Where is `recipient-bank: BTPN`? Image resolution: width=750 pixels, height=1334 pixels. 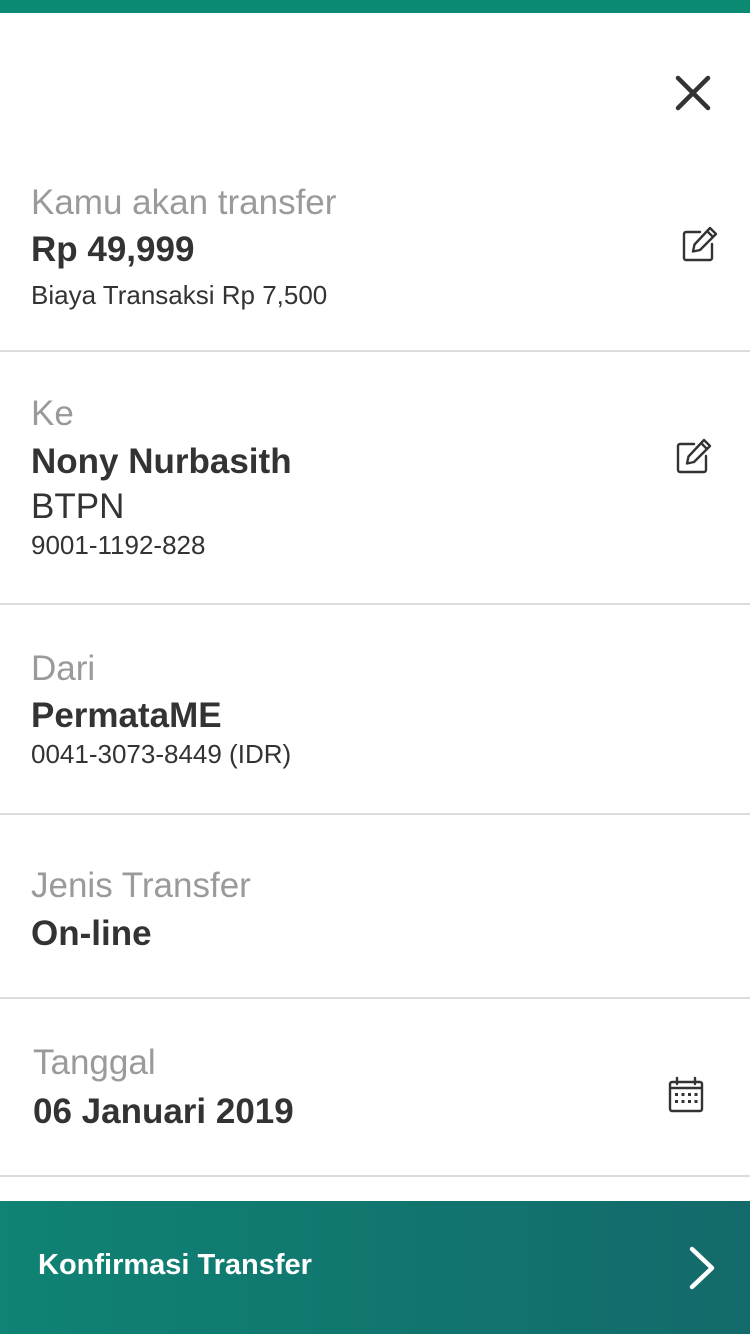
recipient-bank: BTPN is located at coordinates (78, 506).